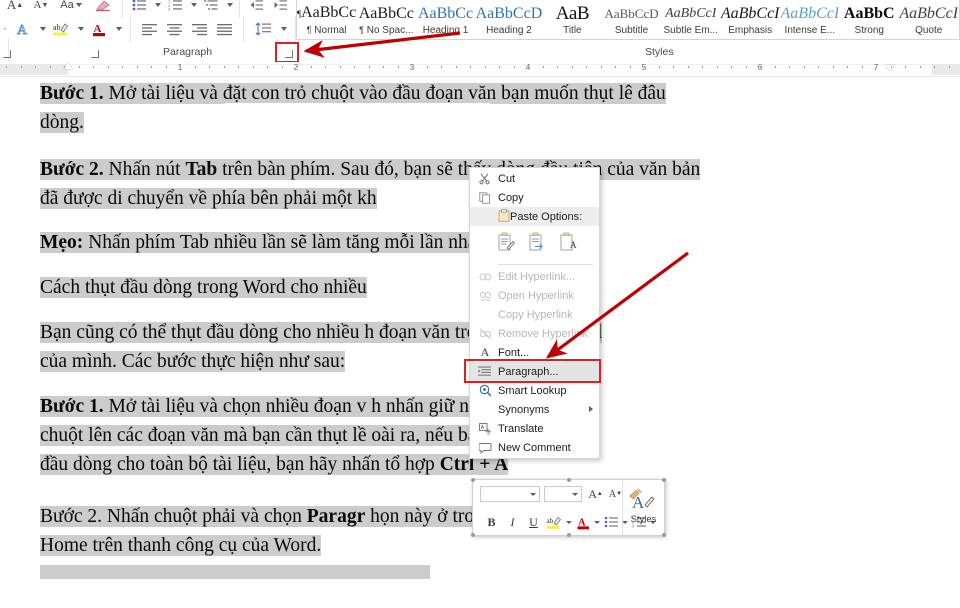  I want to click on copy-hyperlink-icon, so click(485, 314).